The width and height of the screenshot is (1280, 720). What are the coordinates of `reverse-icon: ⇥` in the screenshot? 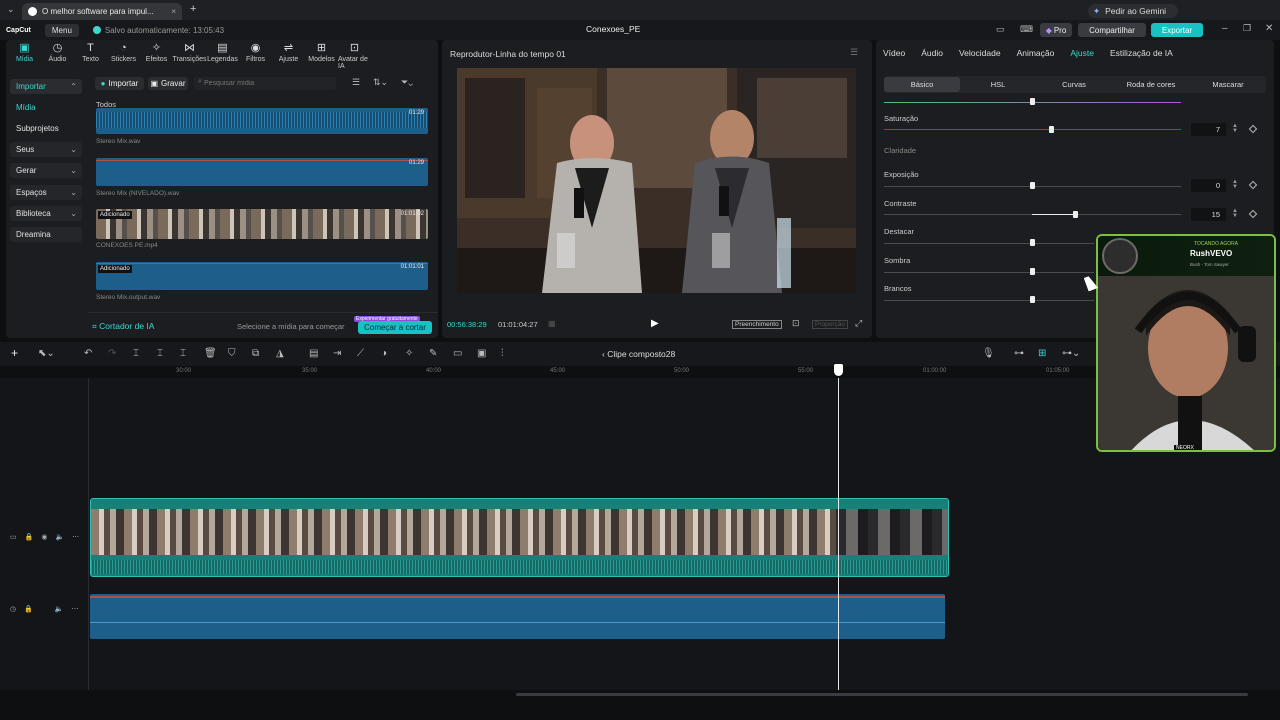 It's located at (337, 353).